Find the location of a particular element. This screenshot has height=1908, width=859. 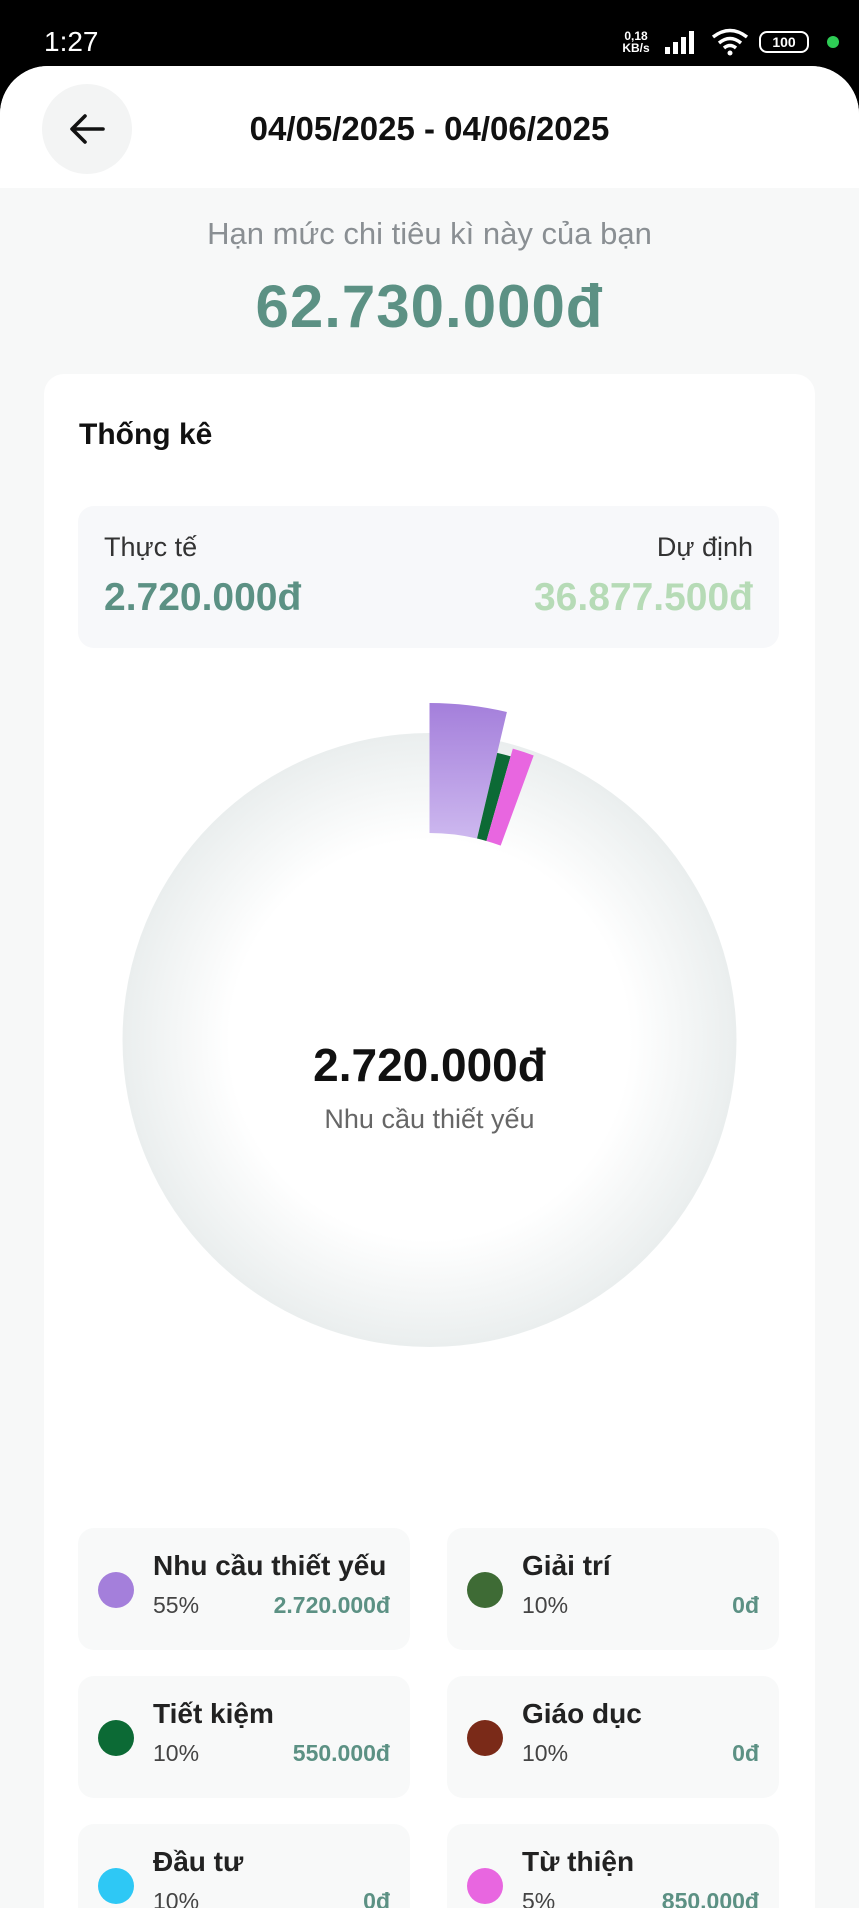

wifi-icon is located at coordinates (730, 42).